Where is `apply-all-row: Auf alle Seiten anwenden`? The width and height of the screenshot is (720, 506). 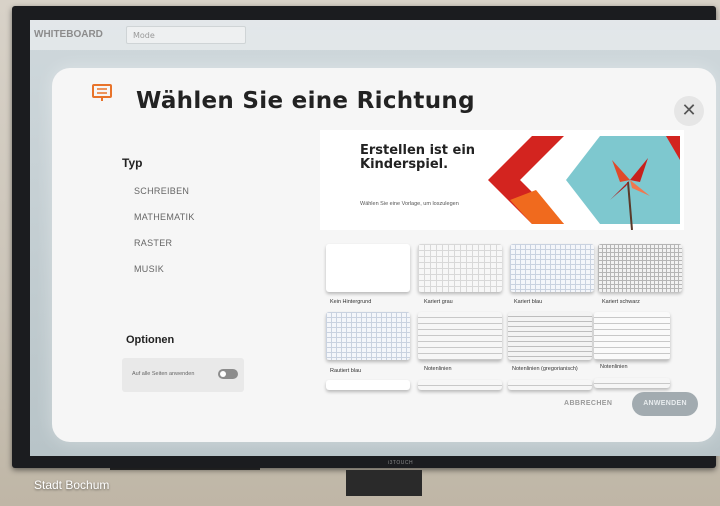
apply-all-row: Auf alle Seiten anwenden is located at coordinates (183, 375).